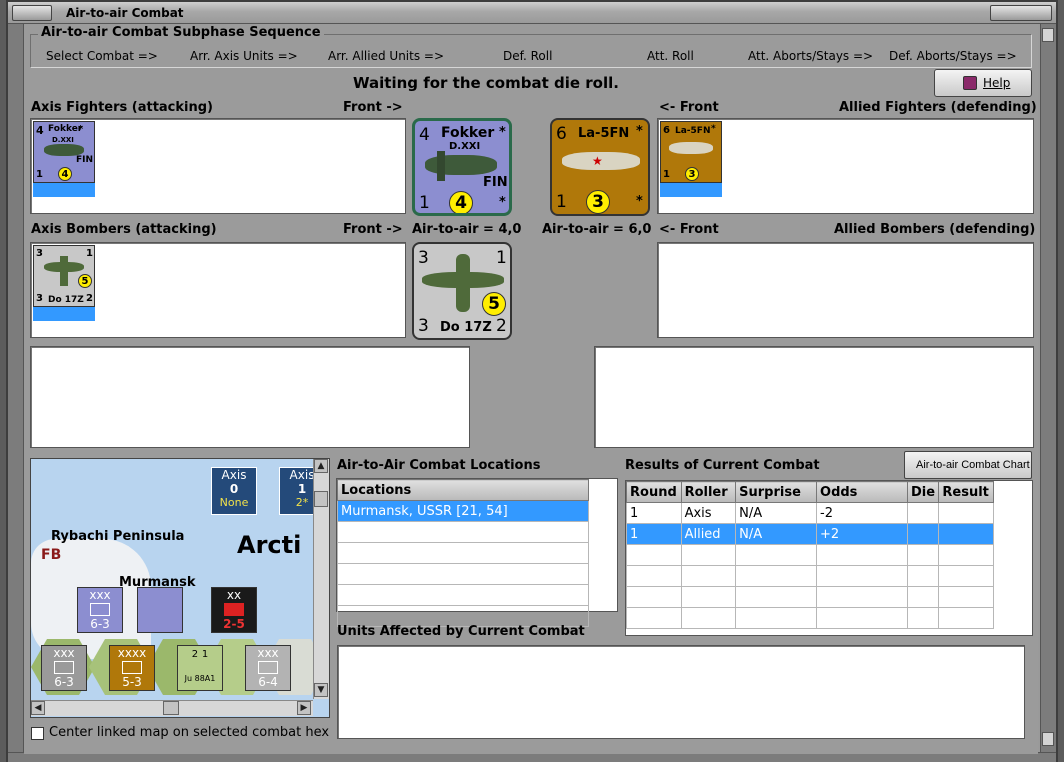 This screenshot has height=762, width=1064. I want to click on la5fn-small-counter: 6 La-5FN * 1 3, so click(691, 152).